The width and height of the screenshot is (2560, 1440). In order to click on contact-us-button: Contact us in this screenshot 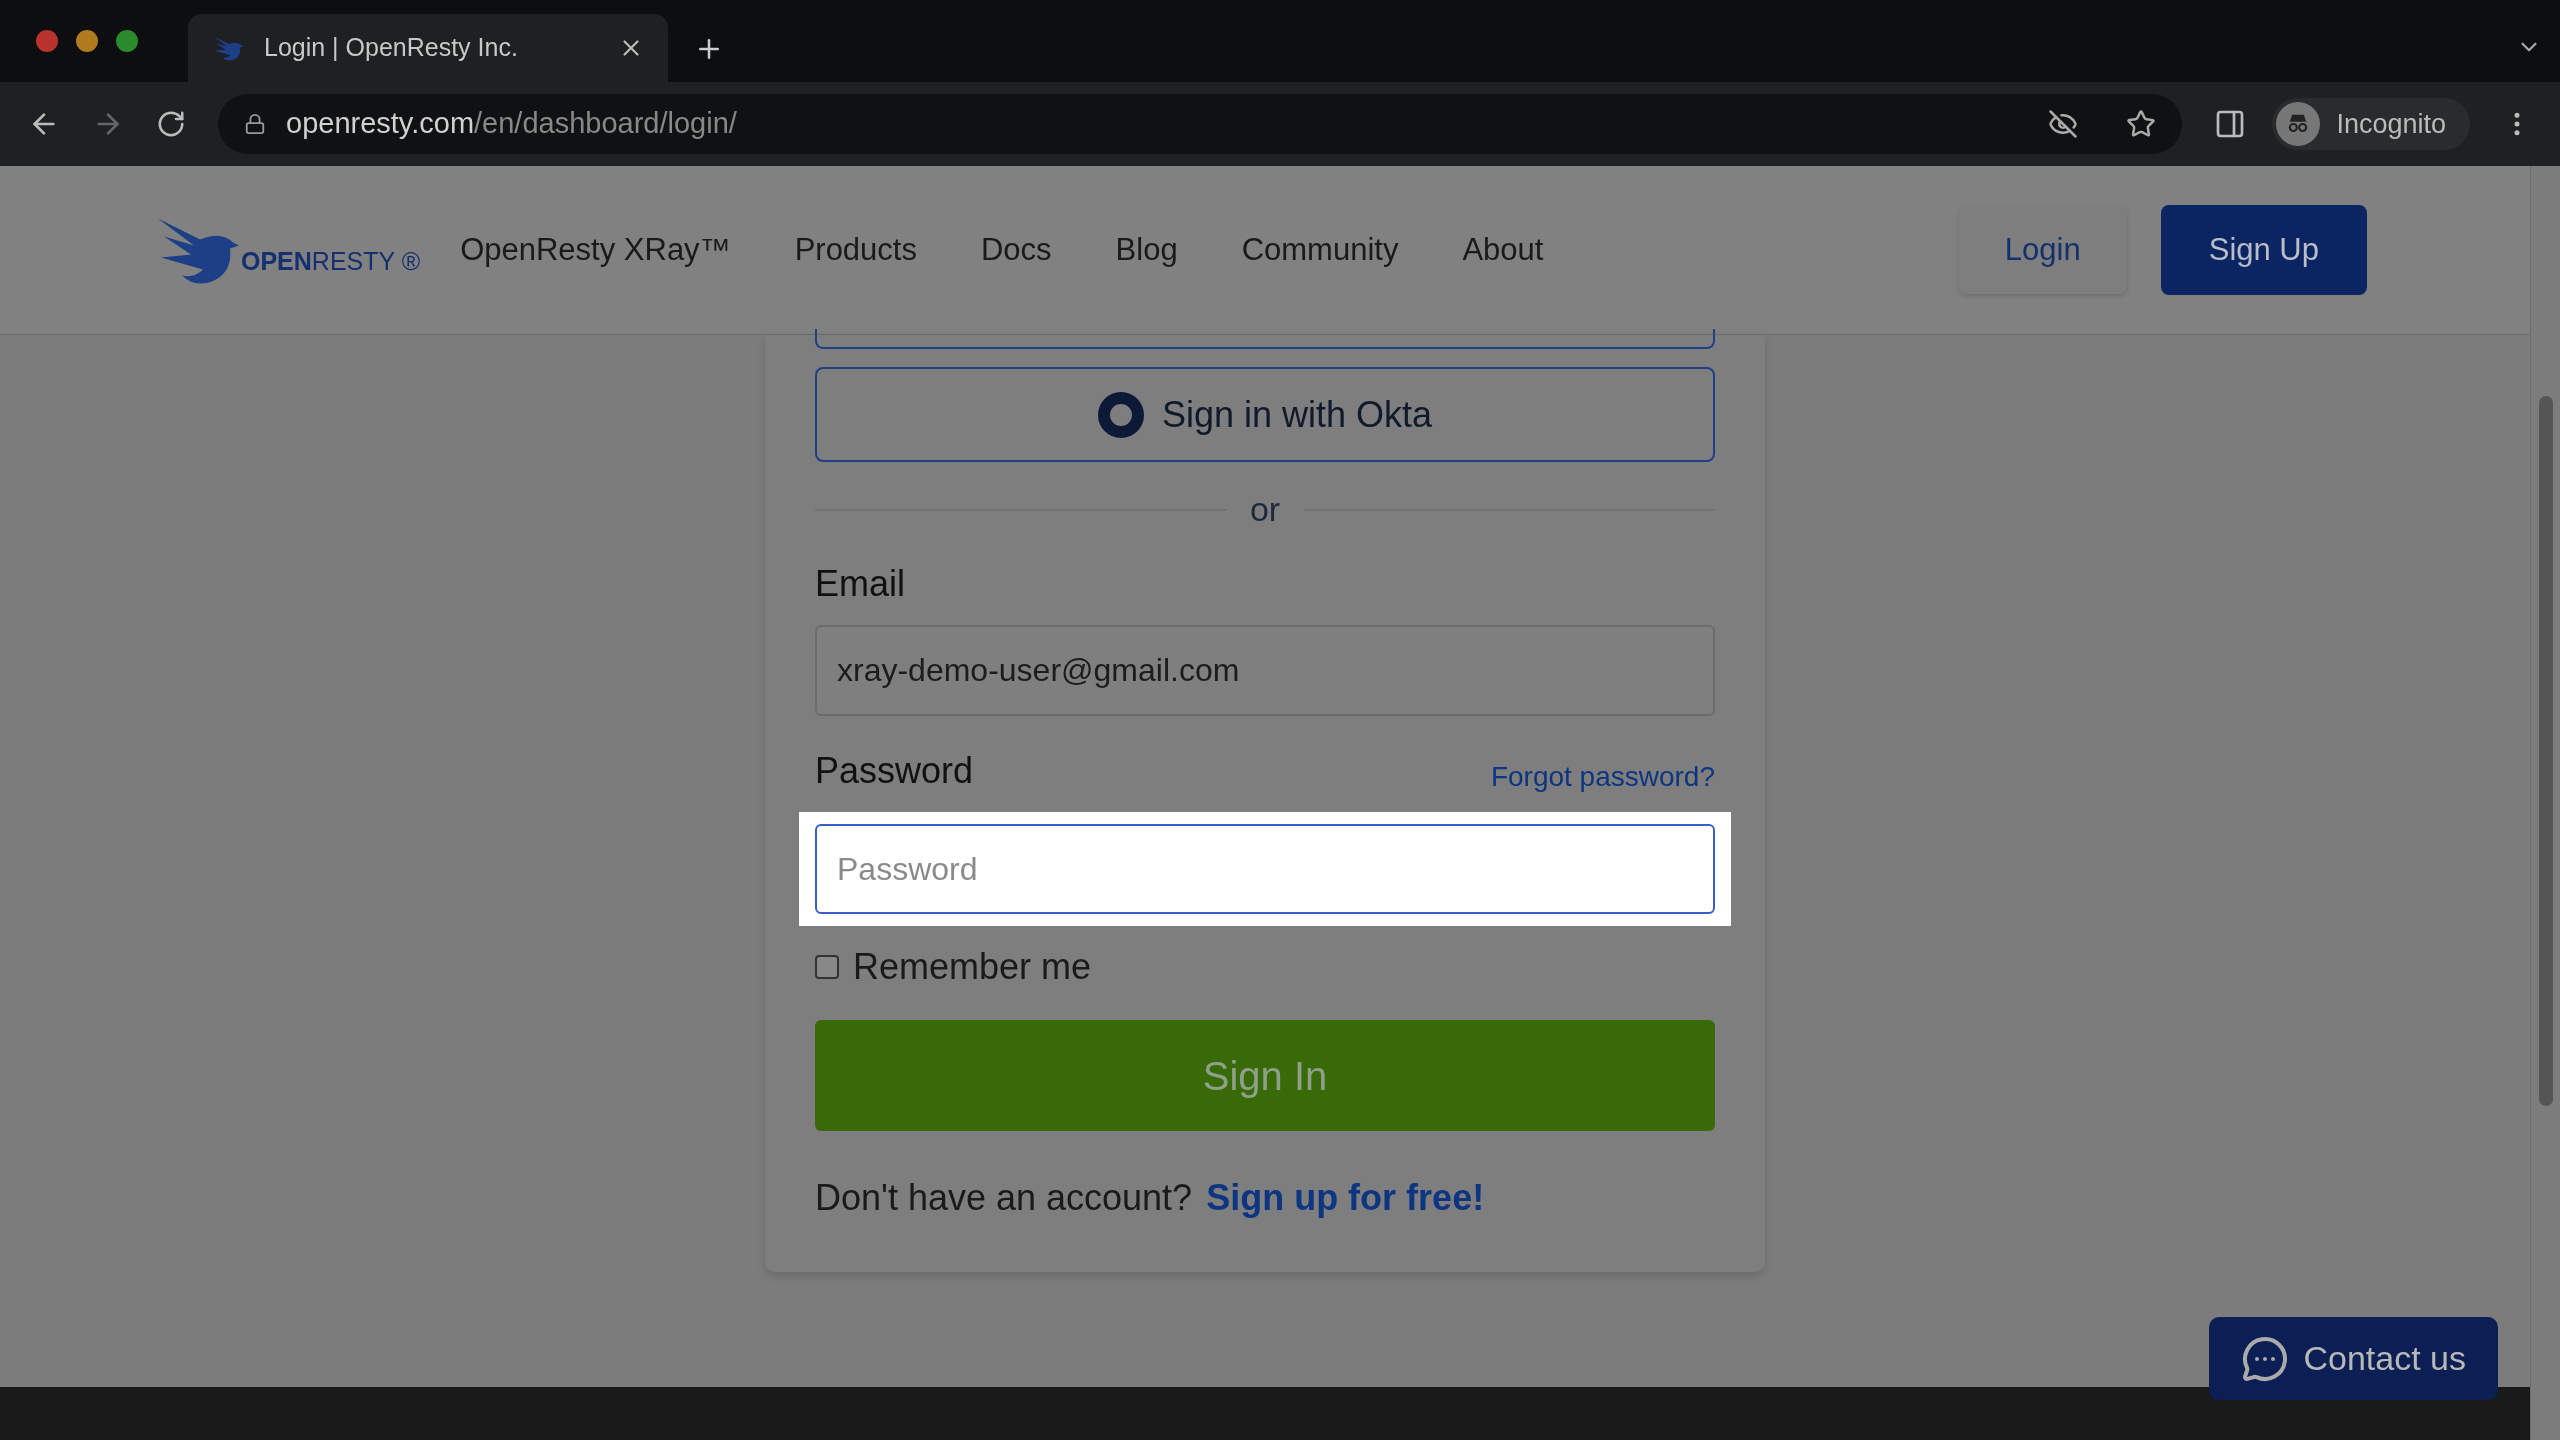, I will do `click(2353, 1358)`.